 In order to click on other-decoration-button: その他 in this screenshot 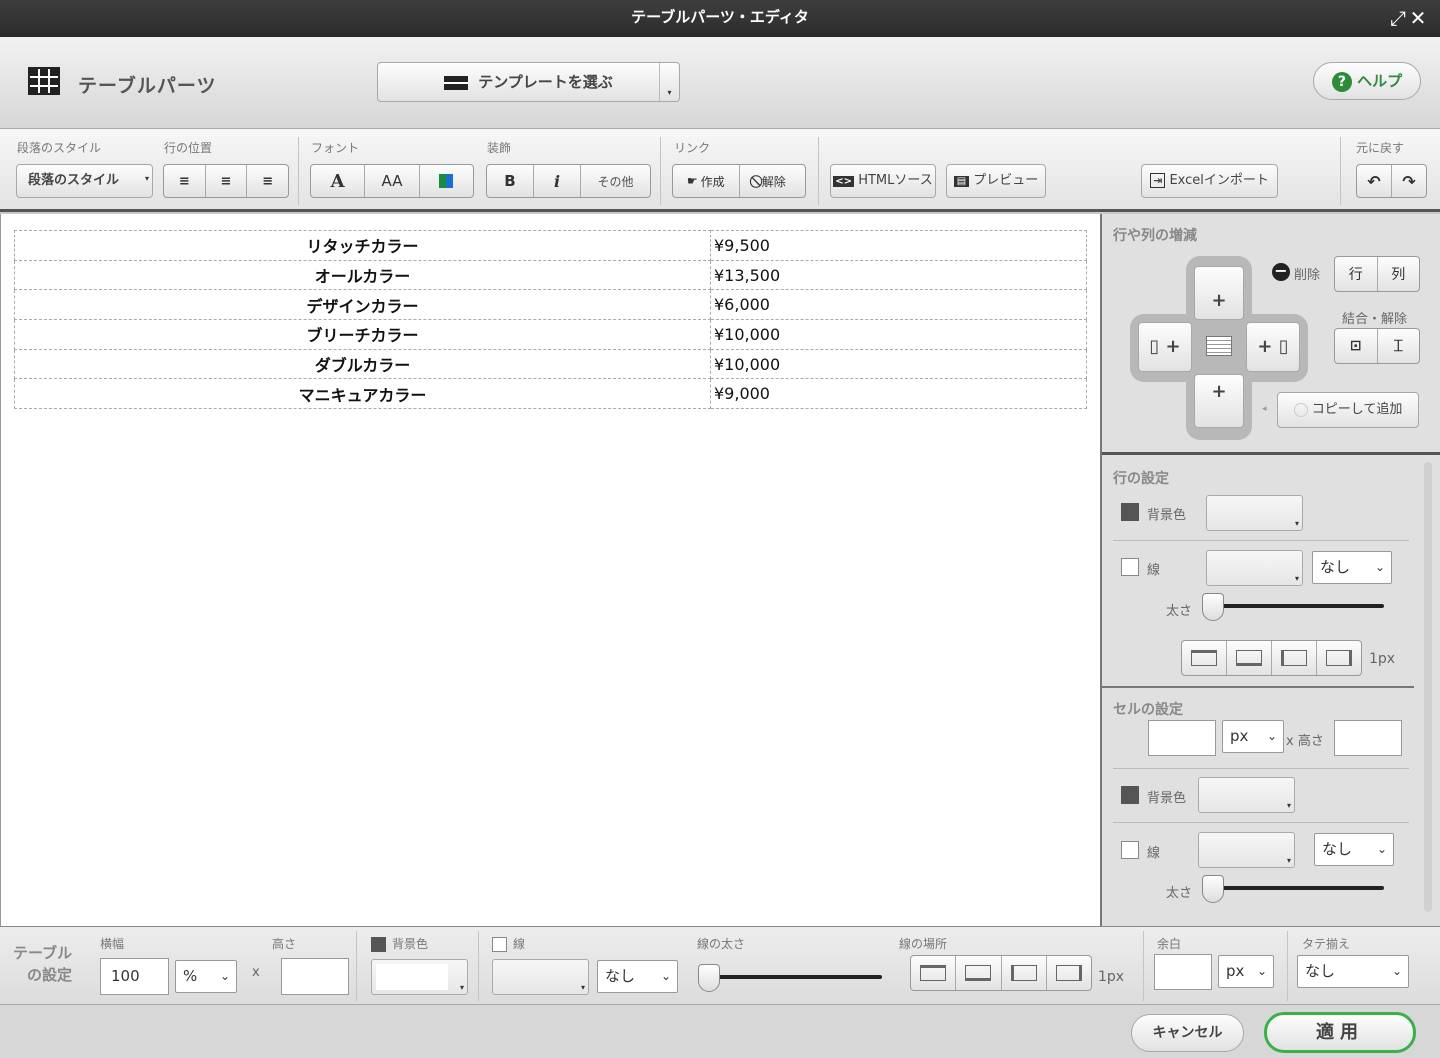, I will do `click(615, 181)`.